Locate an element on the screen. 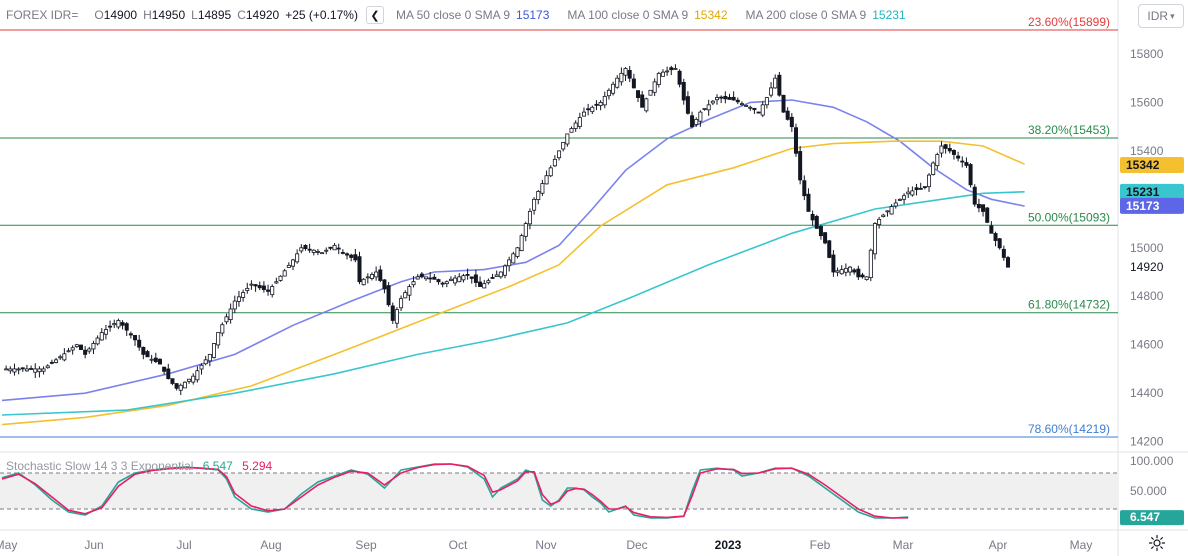 This screenshot has width=1188, height=556. price-tick-label: 15800 is located at coordinates (1147, 54).